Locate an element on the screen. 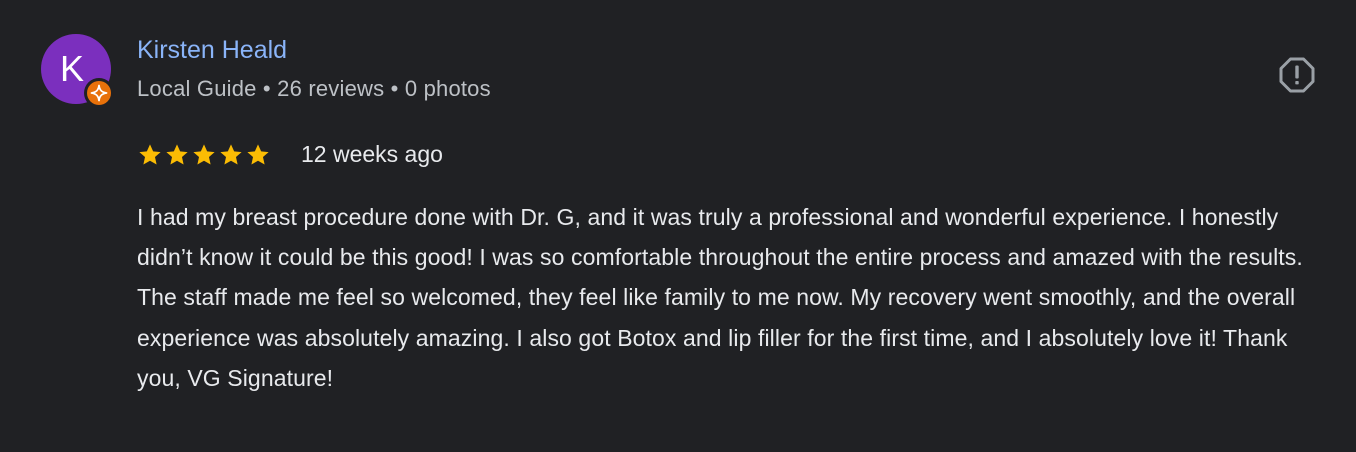  author-meta: Local Guide • 26 reviews • 0 photos is located at coordinates (314, 88).